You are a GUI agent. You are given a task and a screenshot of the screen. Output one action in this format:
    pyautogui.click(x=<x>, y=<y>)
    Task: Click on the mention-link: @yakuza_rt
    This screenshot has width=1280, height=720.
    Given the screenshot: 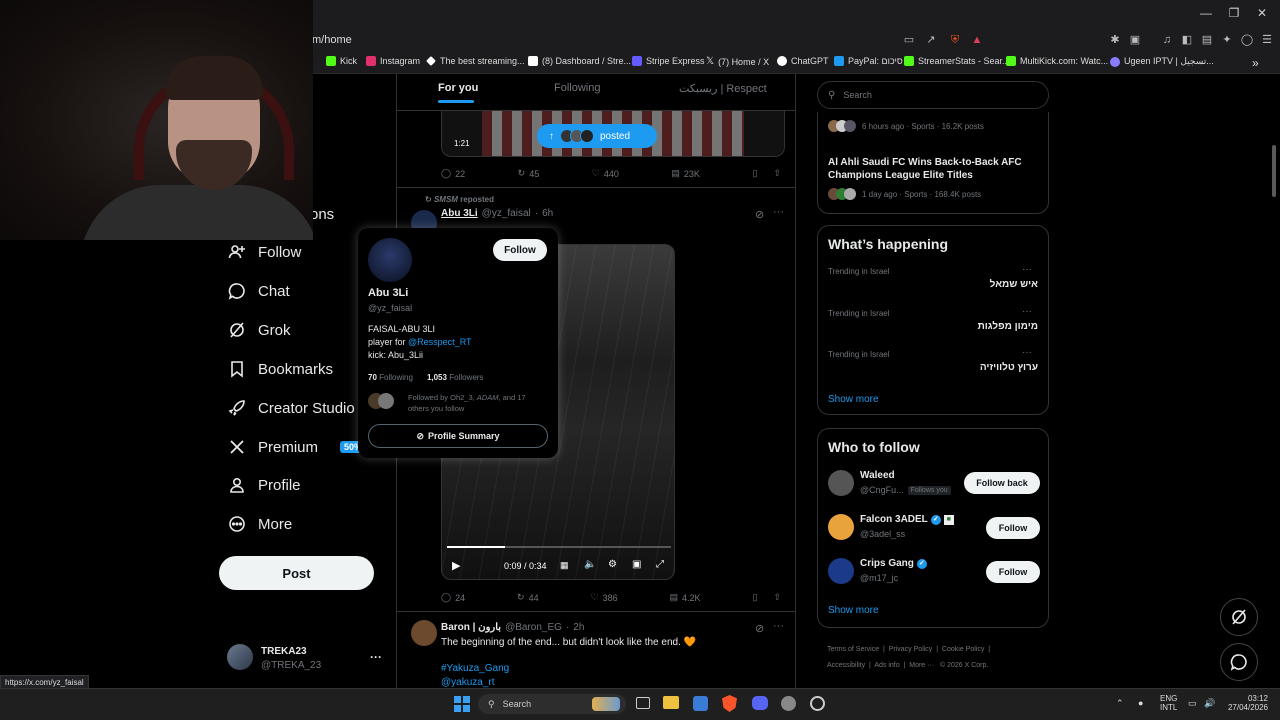 What is the action you would take?
    pyautogui.click(x=468, y=682)
    